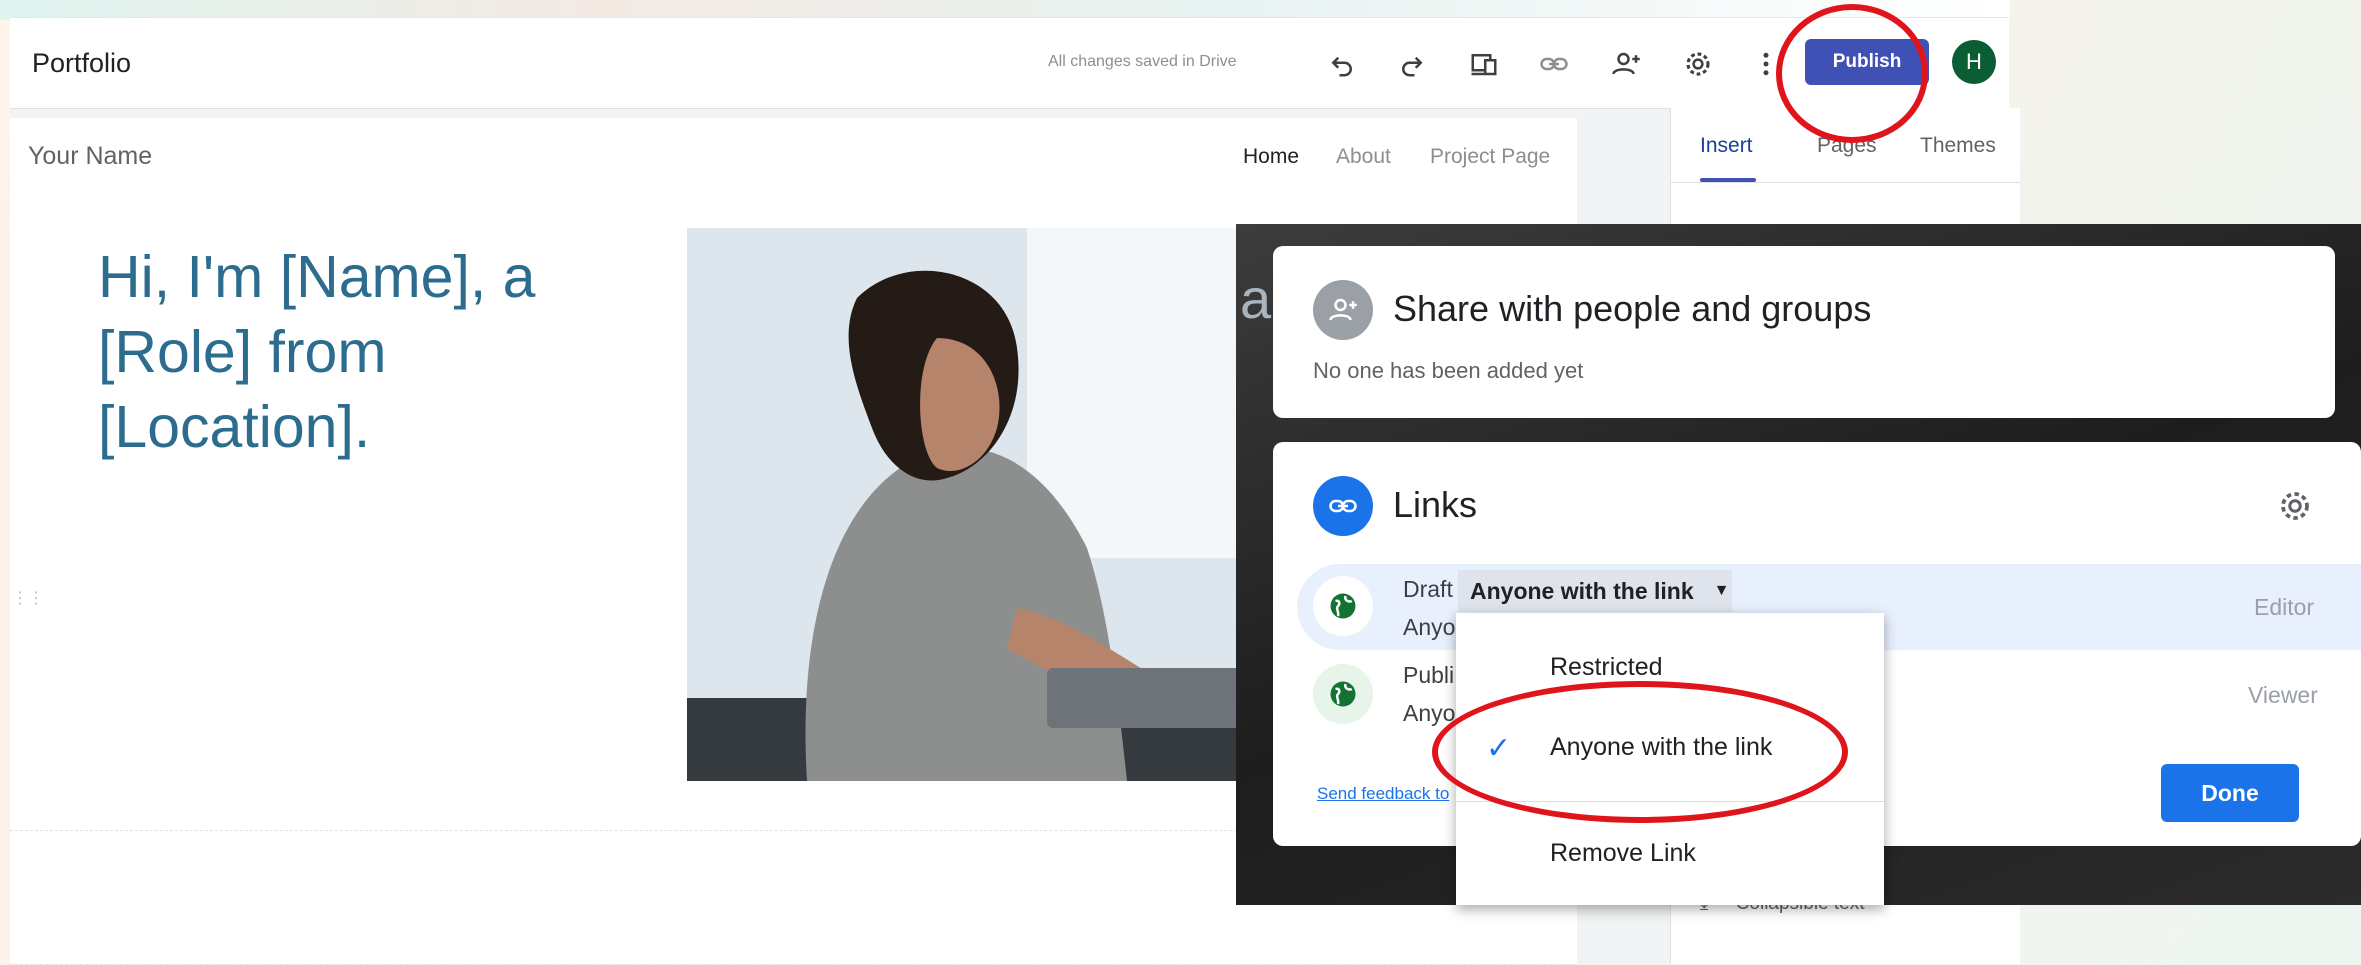 The width and height of the screenshot is (2361, 965). I want to click on tab-themes: Themes, so click(1958, 146).